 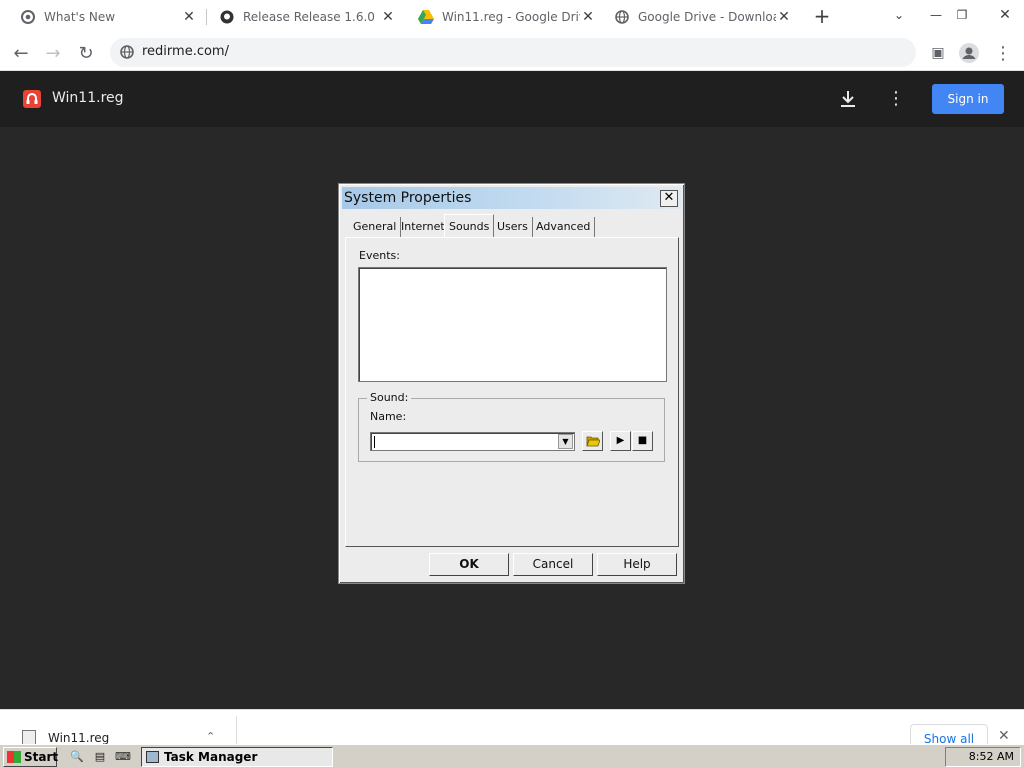 What do you see at coordinates (123, 757) in the screenshot?
I see `keyboard-icon: ⌨` at bounding box center [123, 757].